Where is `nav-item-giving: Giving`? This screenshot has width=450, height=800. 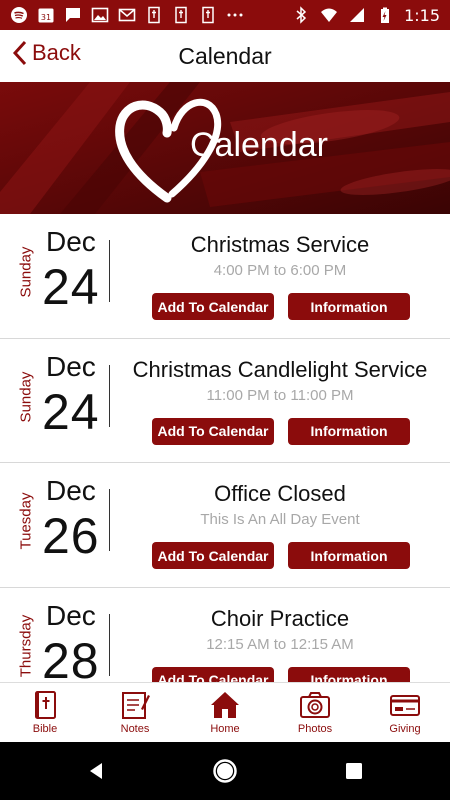
nav-item-giving: Giving is located at coordinates (405, 712).